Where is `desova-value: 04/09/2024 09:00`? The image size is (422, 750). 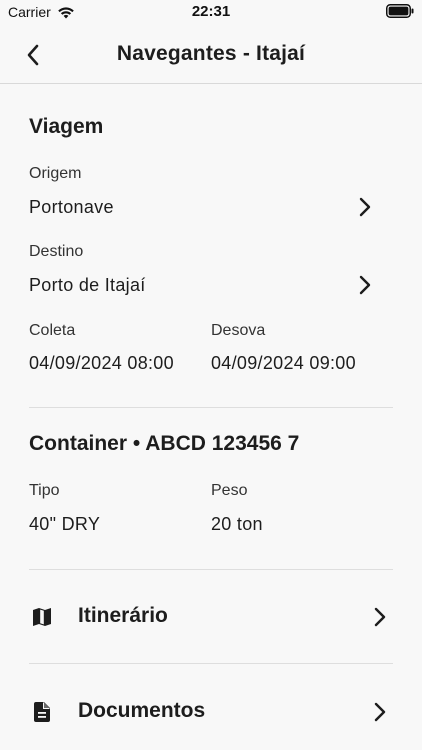 desova-value: 04/09/2024 09:00 is located at coordinates (283, 363).